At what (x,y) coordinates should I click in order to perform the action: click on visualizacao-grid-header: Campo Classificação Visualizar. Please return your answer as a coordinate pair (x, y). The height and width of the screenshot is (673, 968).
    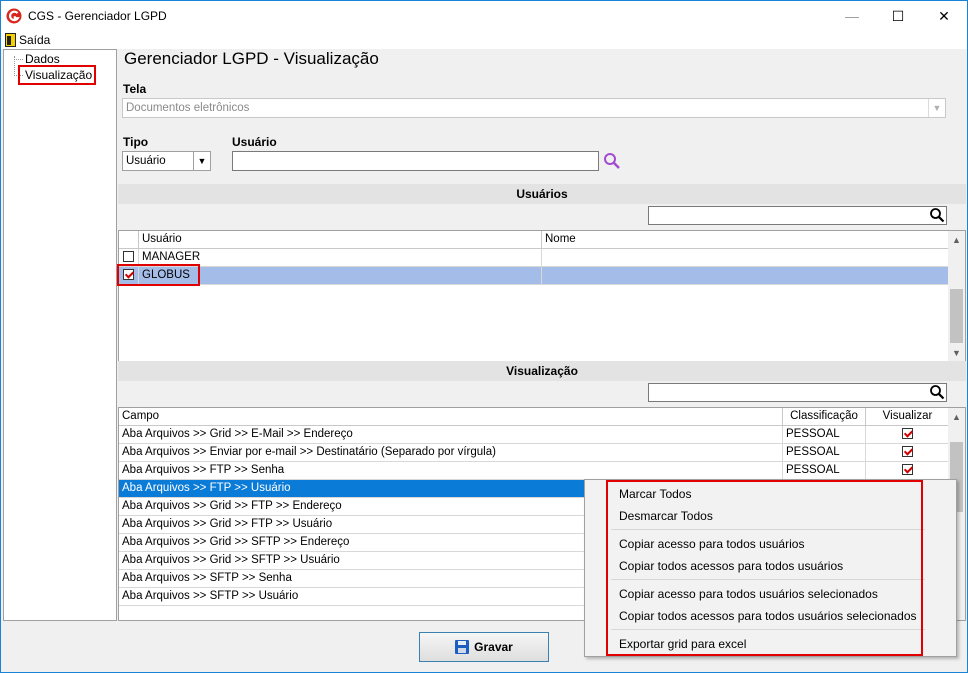
    Looking at the image, I should click on (534, 417).